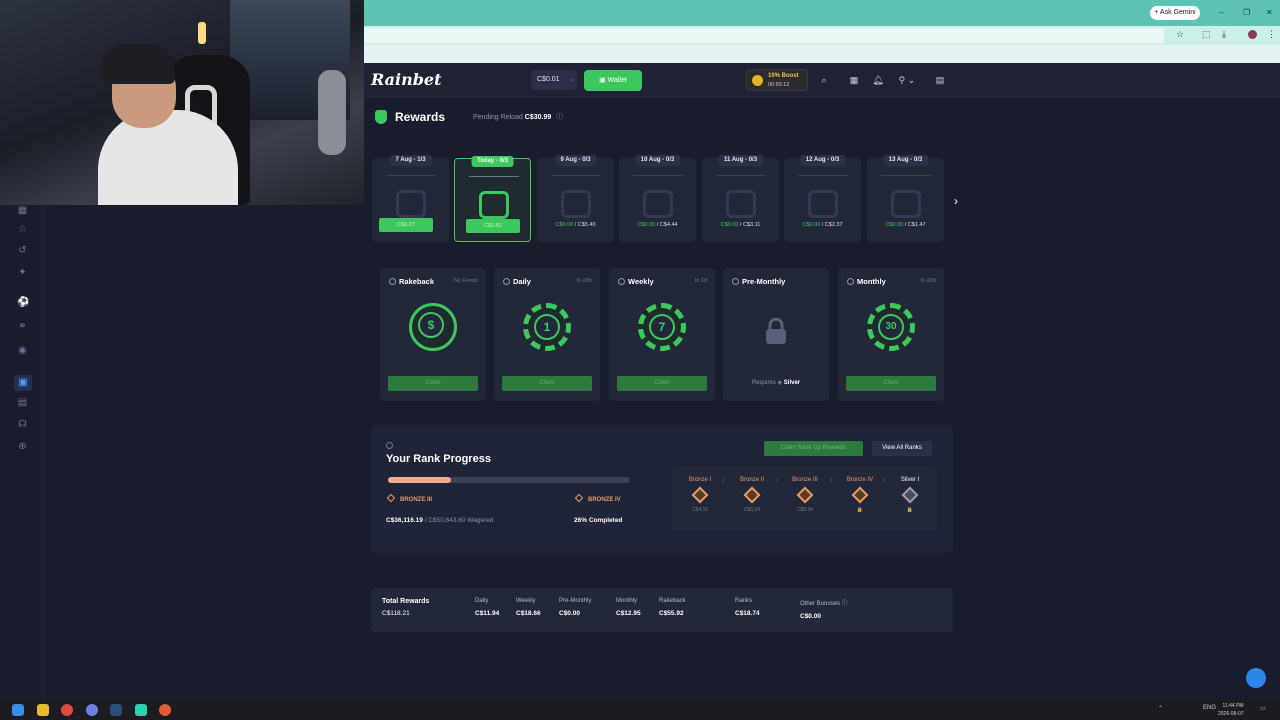  What do you see at coordinates (165, 710) in the screenshot?
I see `recording-icon` at bounding box center [165, 710].